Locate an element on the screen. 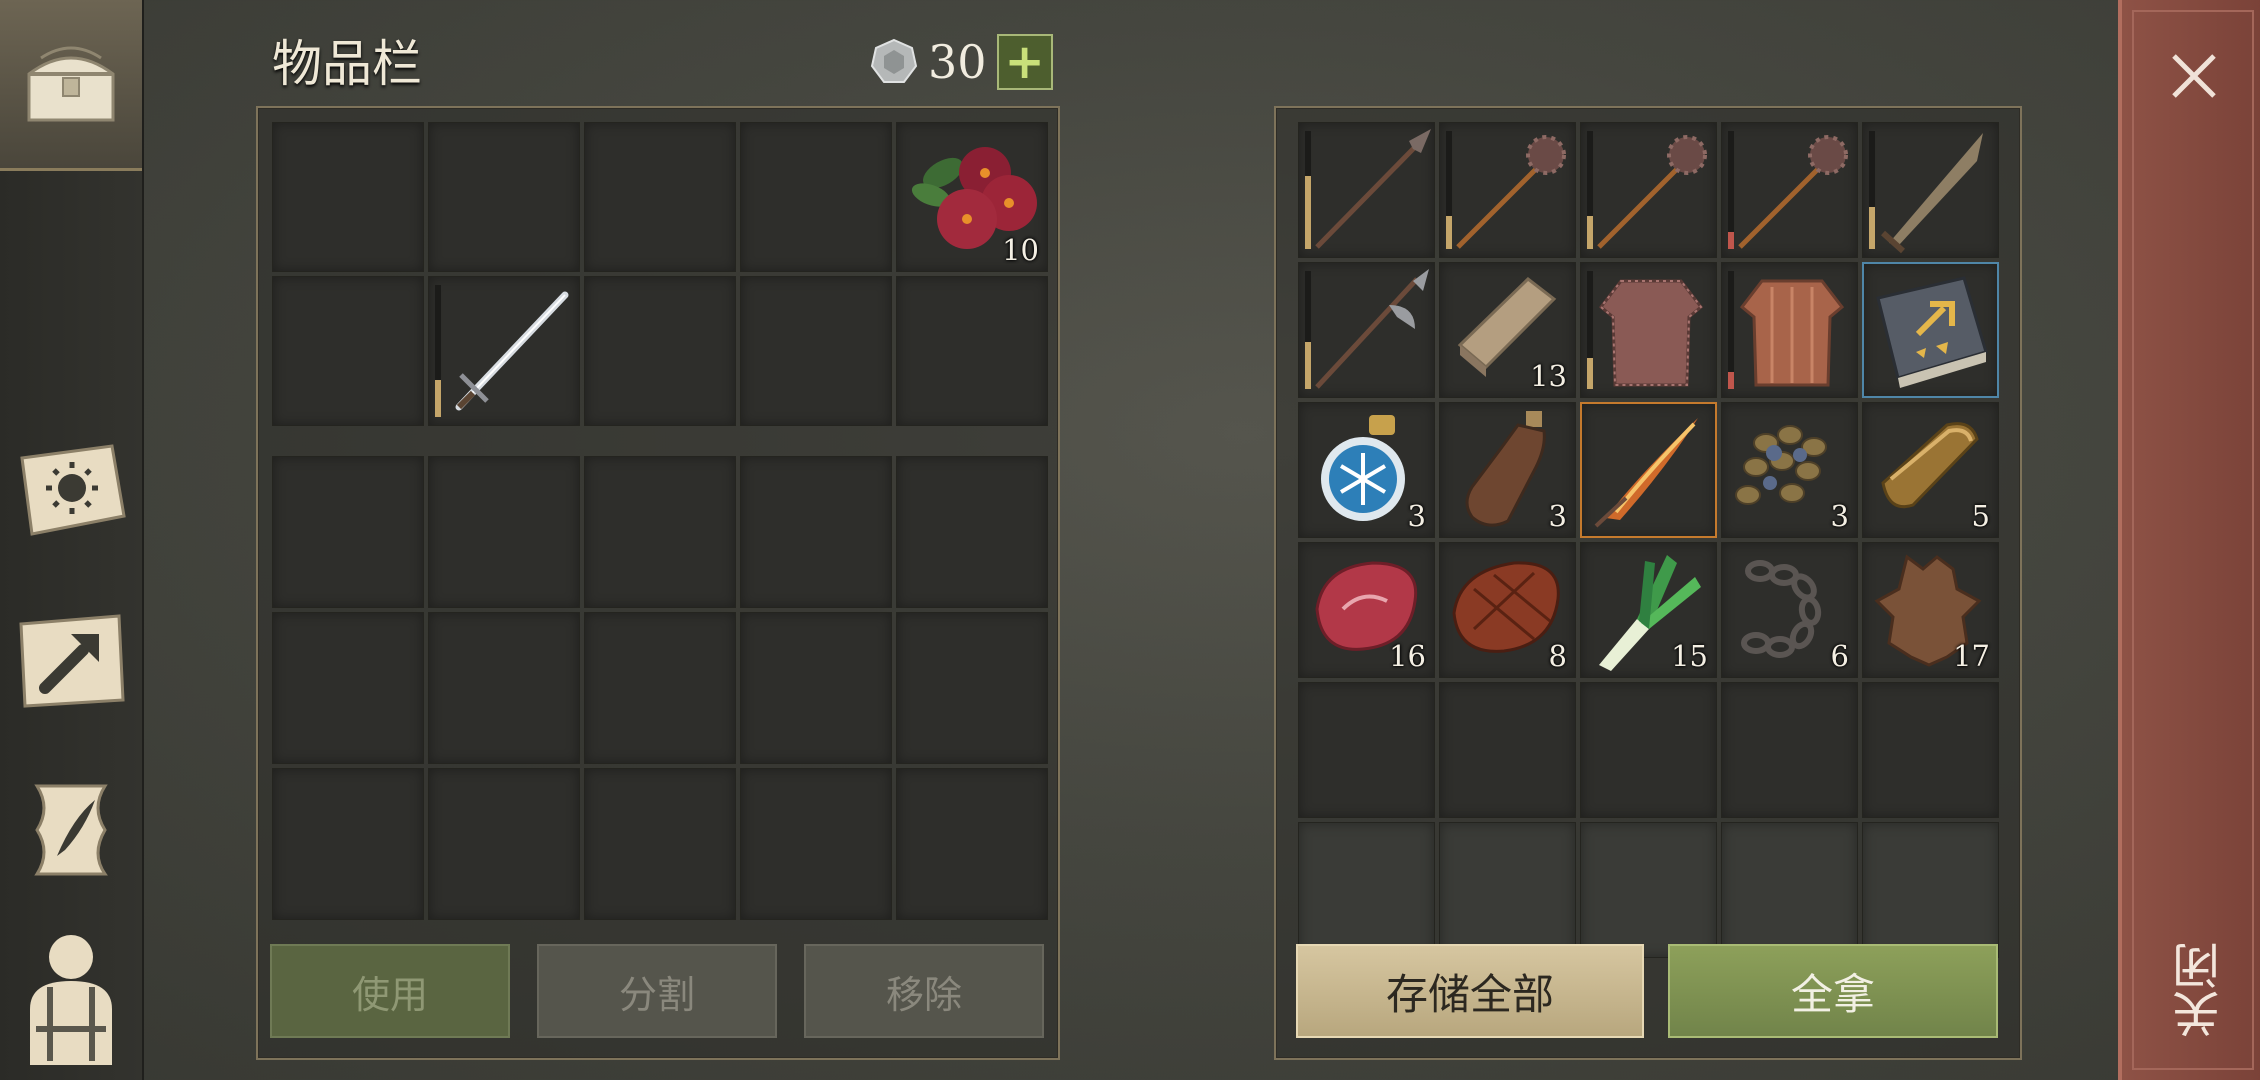 Image resolution: width=2260 pixels, height=1080 pixels. item-quantity: 16 is located at coordinates (1407, 656).